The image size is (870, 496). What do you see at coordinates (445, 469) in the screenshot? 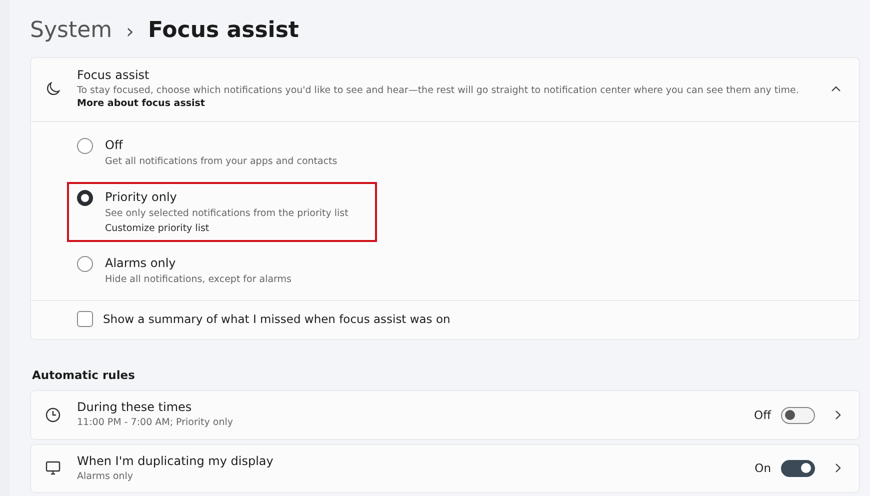
I see `rule-card: When I'm duplicating my display Alarms only On` at bounding box center [445, 469].